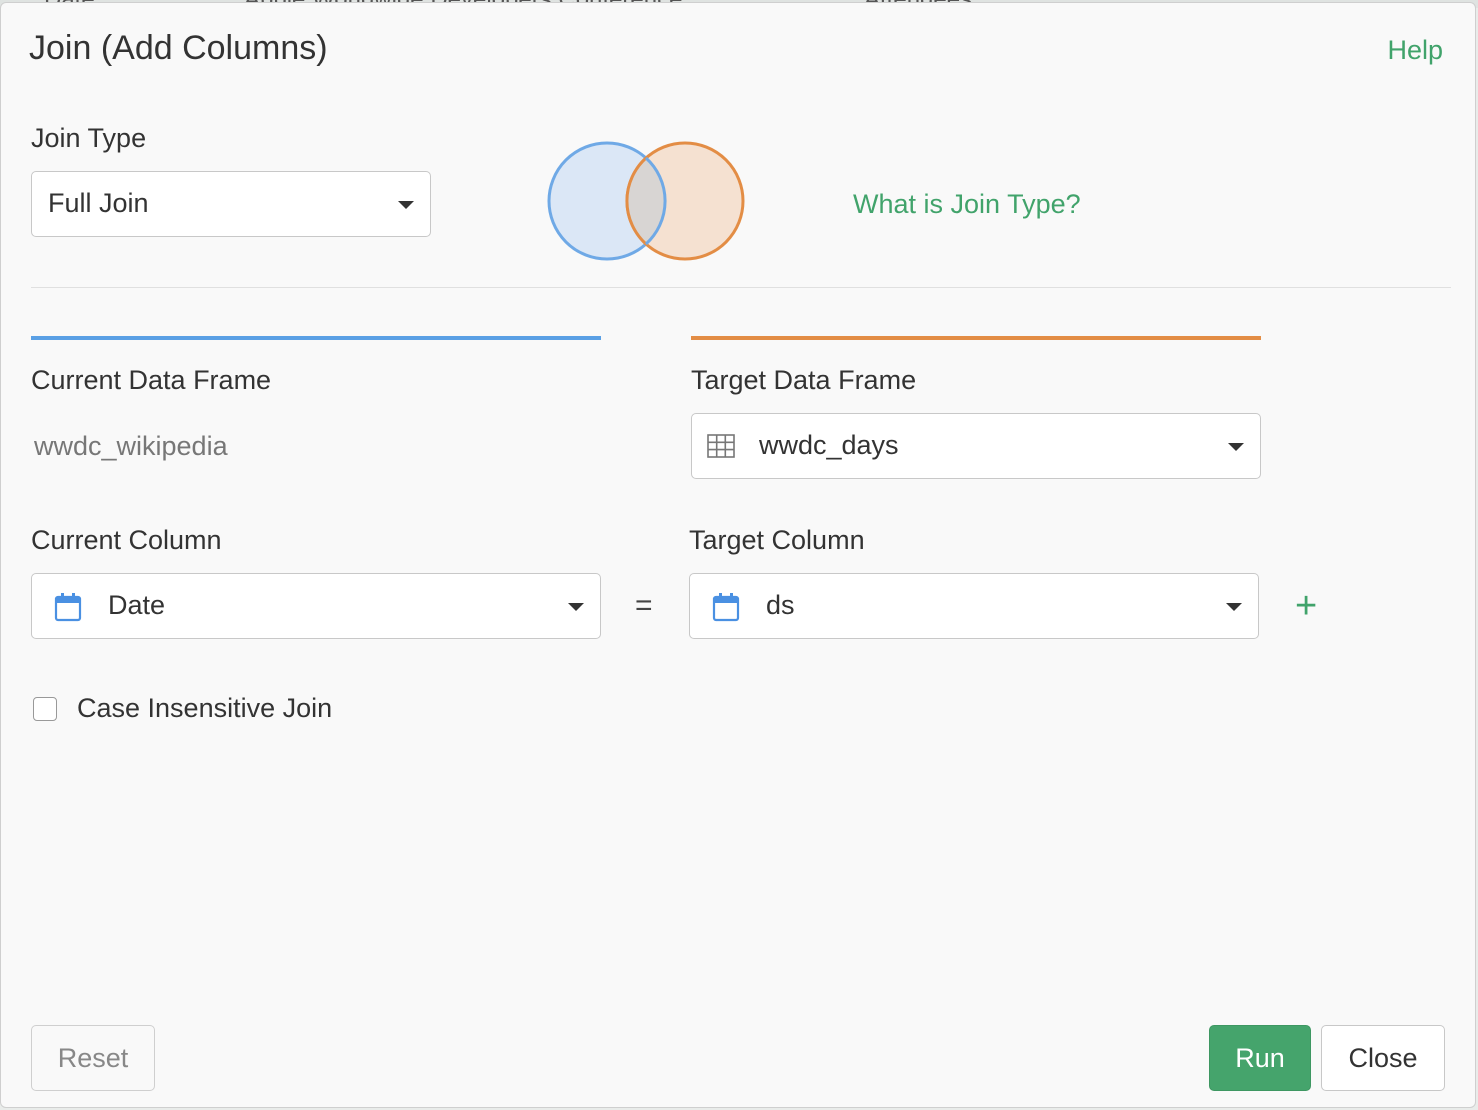 This screenshot has height=1110, width=1478. I want to click on current-column-label: Current Column, so click(126, 540).